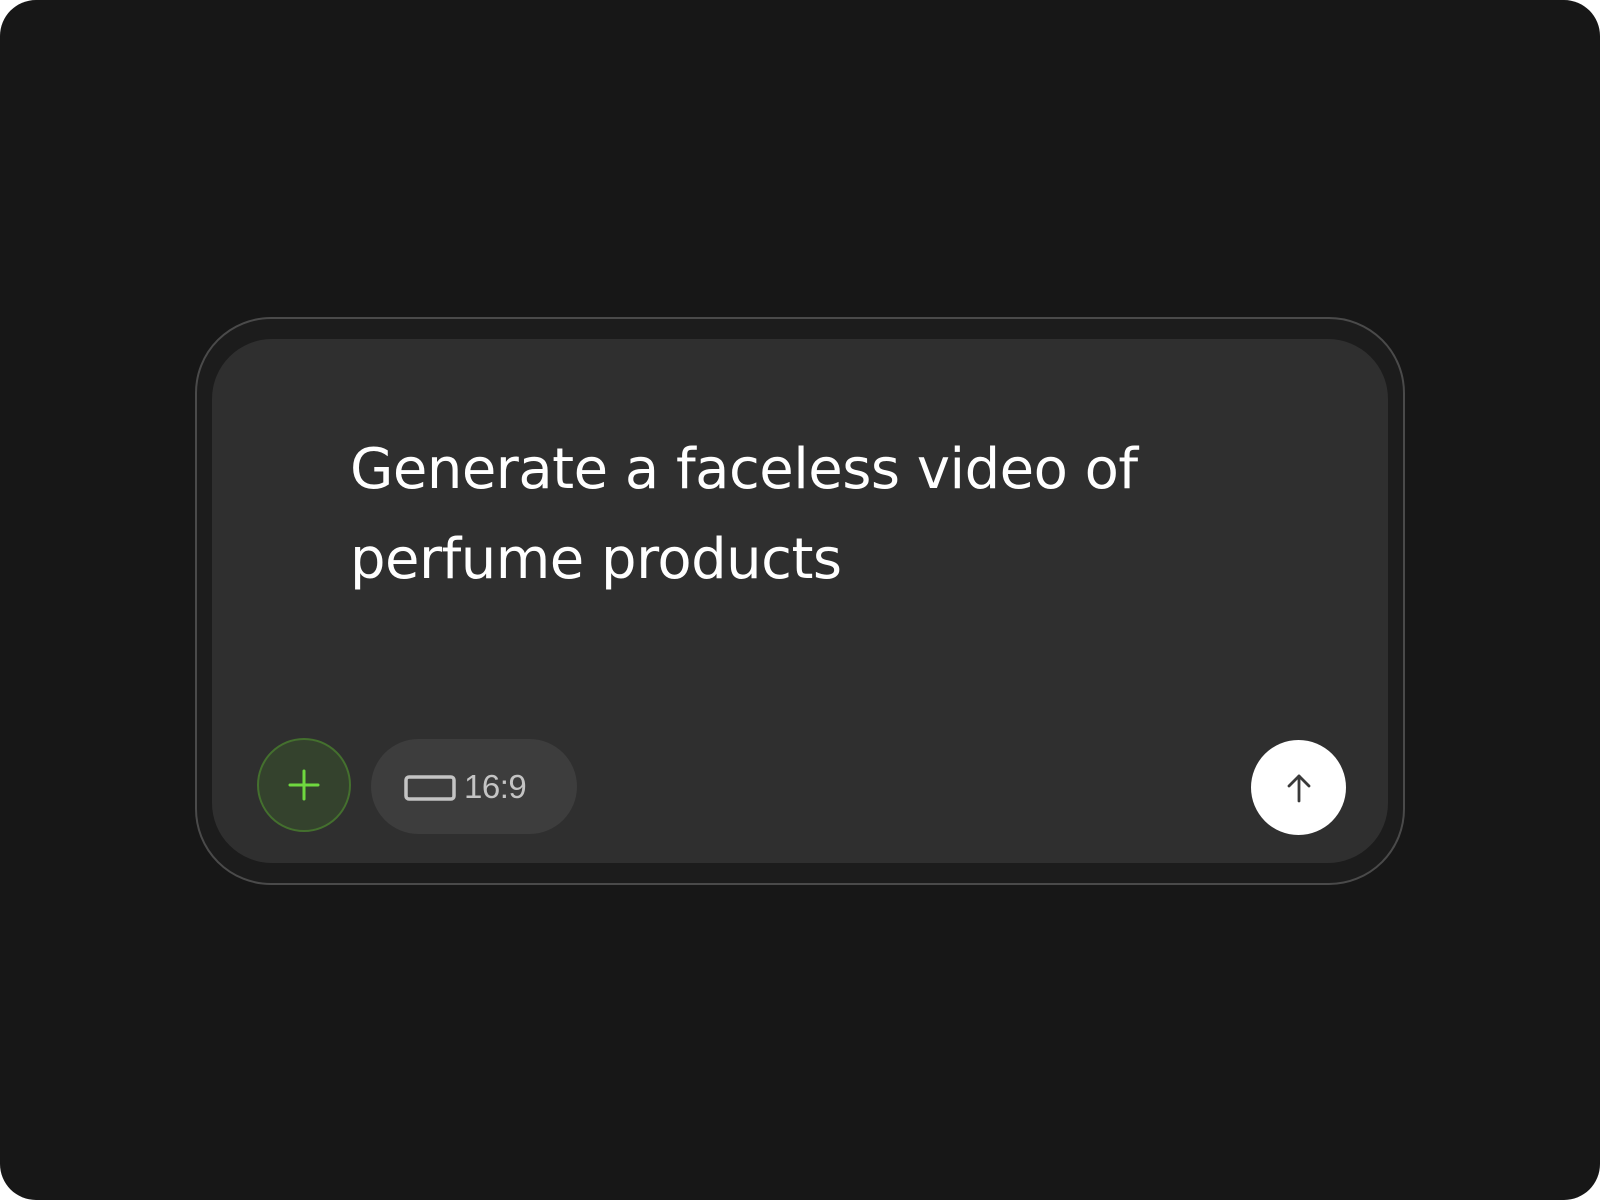  I want to click on aspect-ratio-label: 16:9, so click(495, 786).